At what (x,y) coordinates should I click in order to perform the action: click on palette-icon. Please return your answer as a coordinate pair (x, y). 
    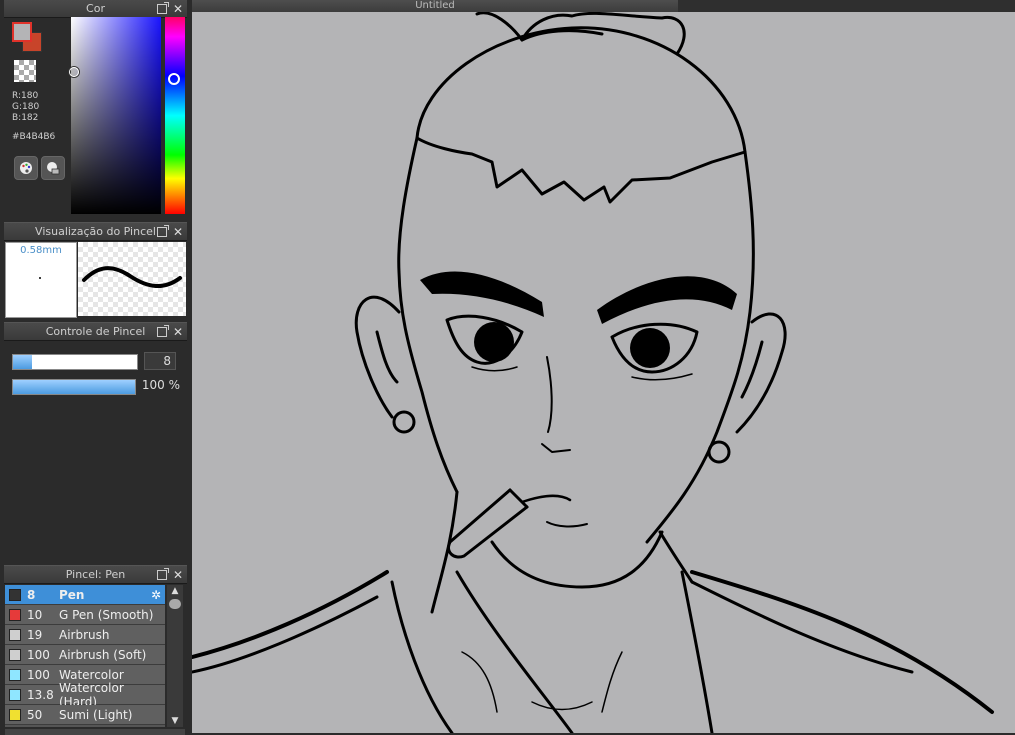
    Looking at the image, I should click on (26, 168).